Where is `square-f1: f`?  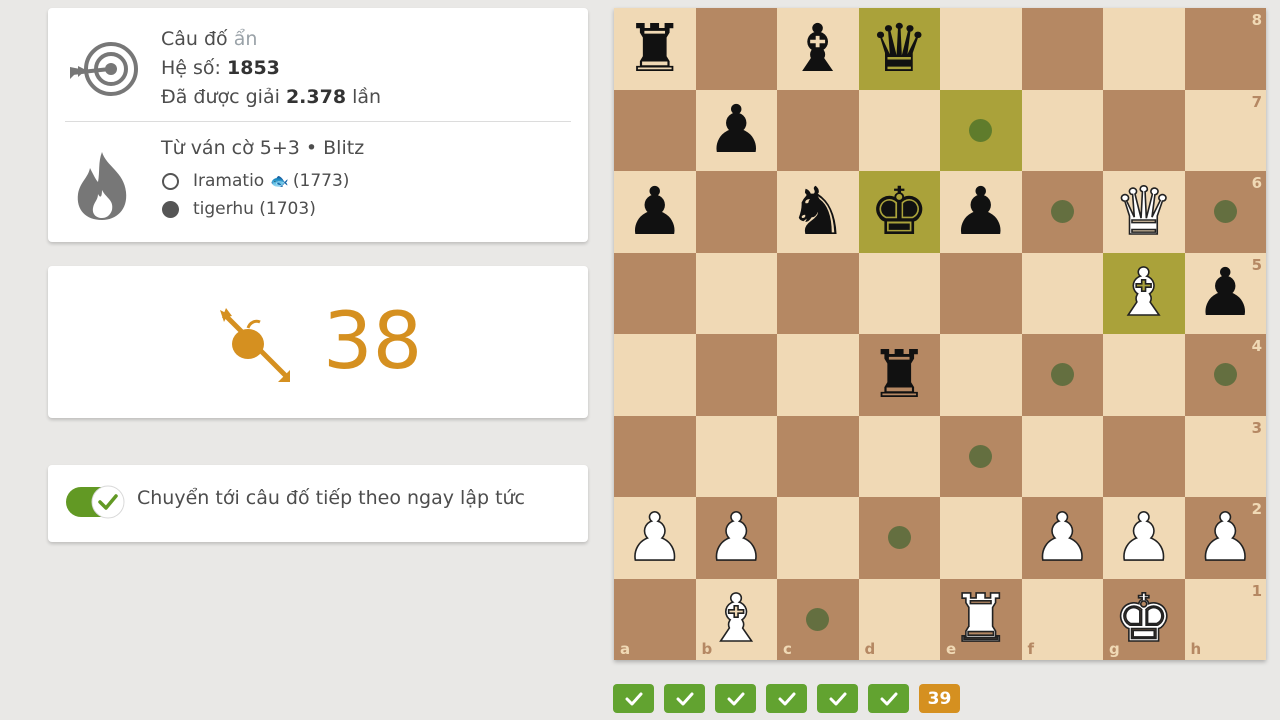 square-f1: f is located at coordinates (1062, 619).